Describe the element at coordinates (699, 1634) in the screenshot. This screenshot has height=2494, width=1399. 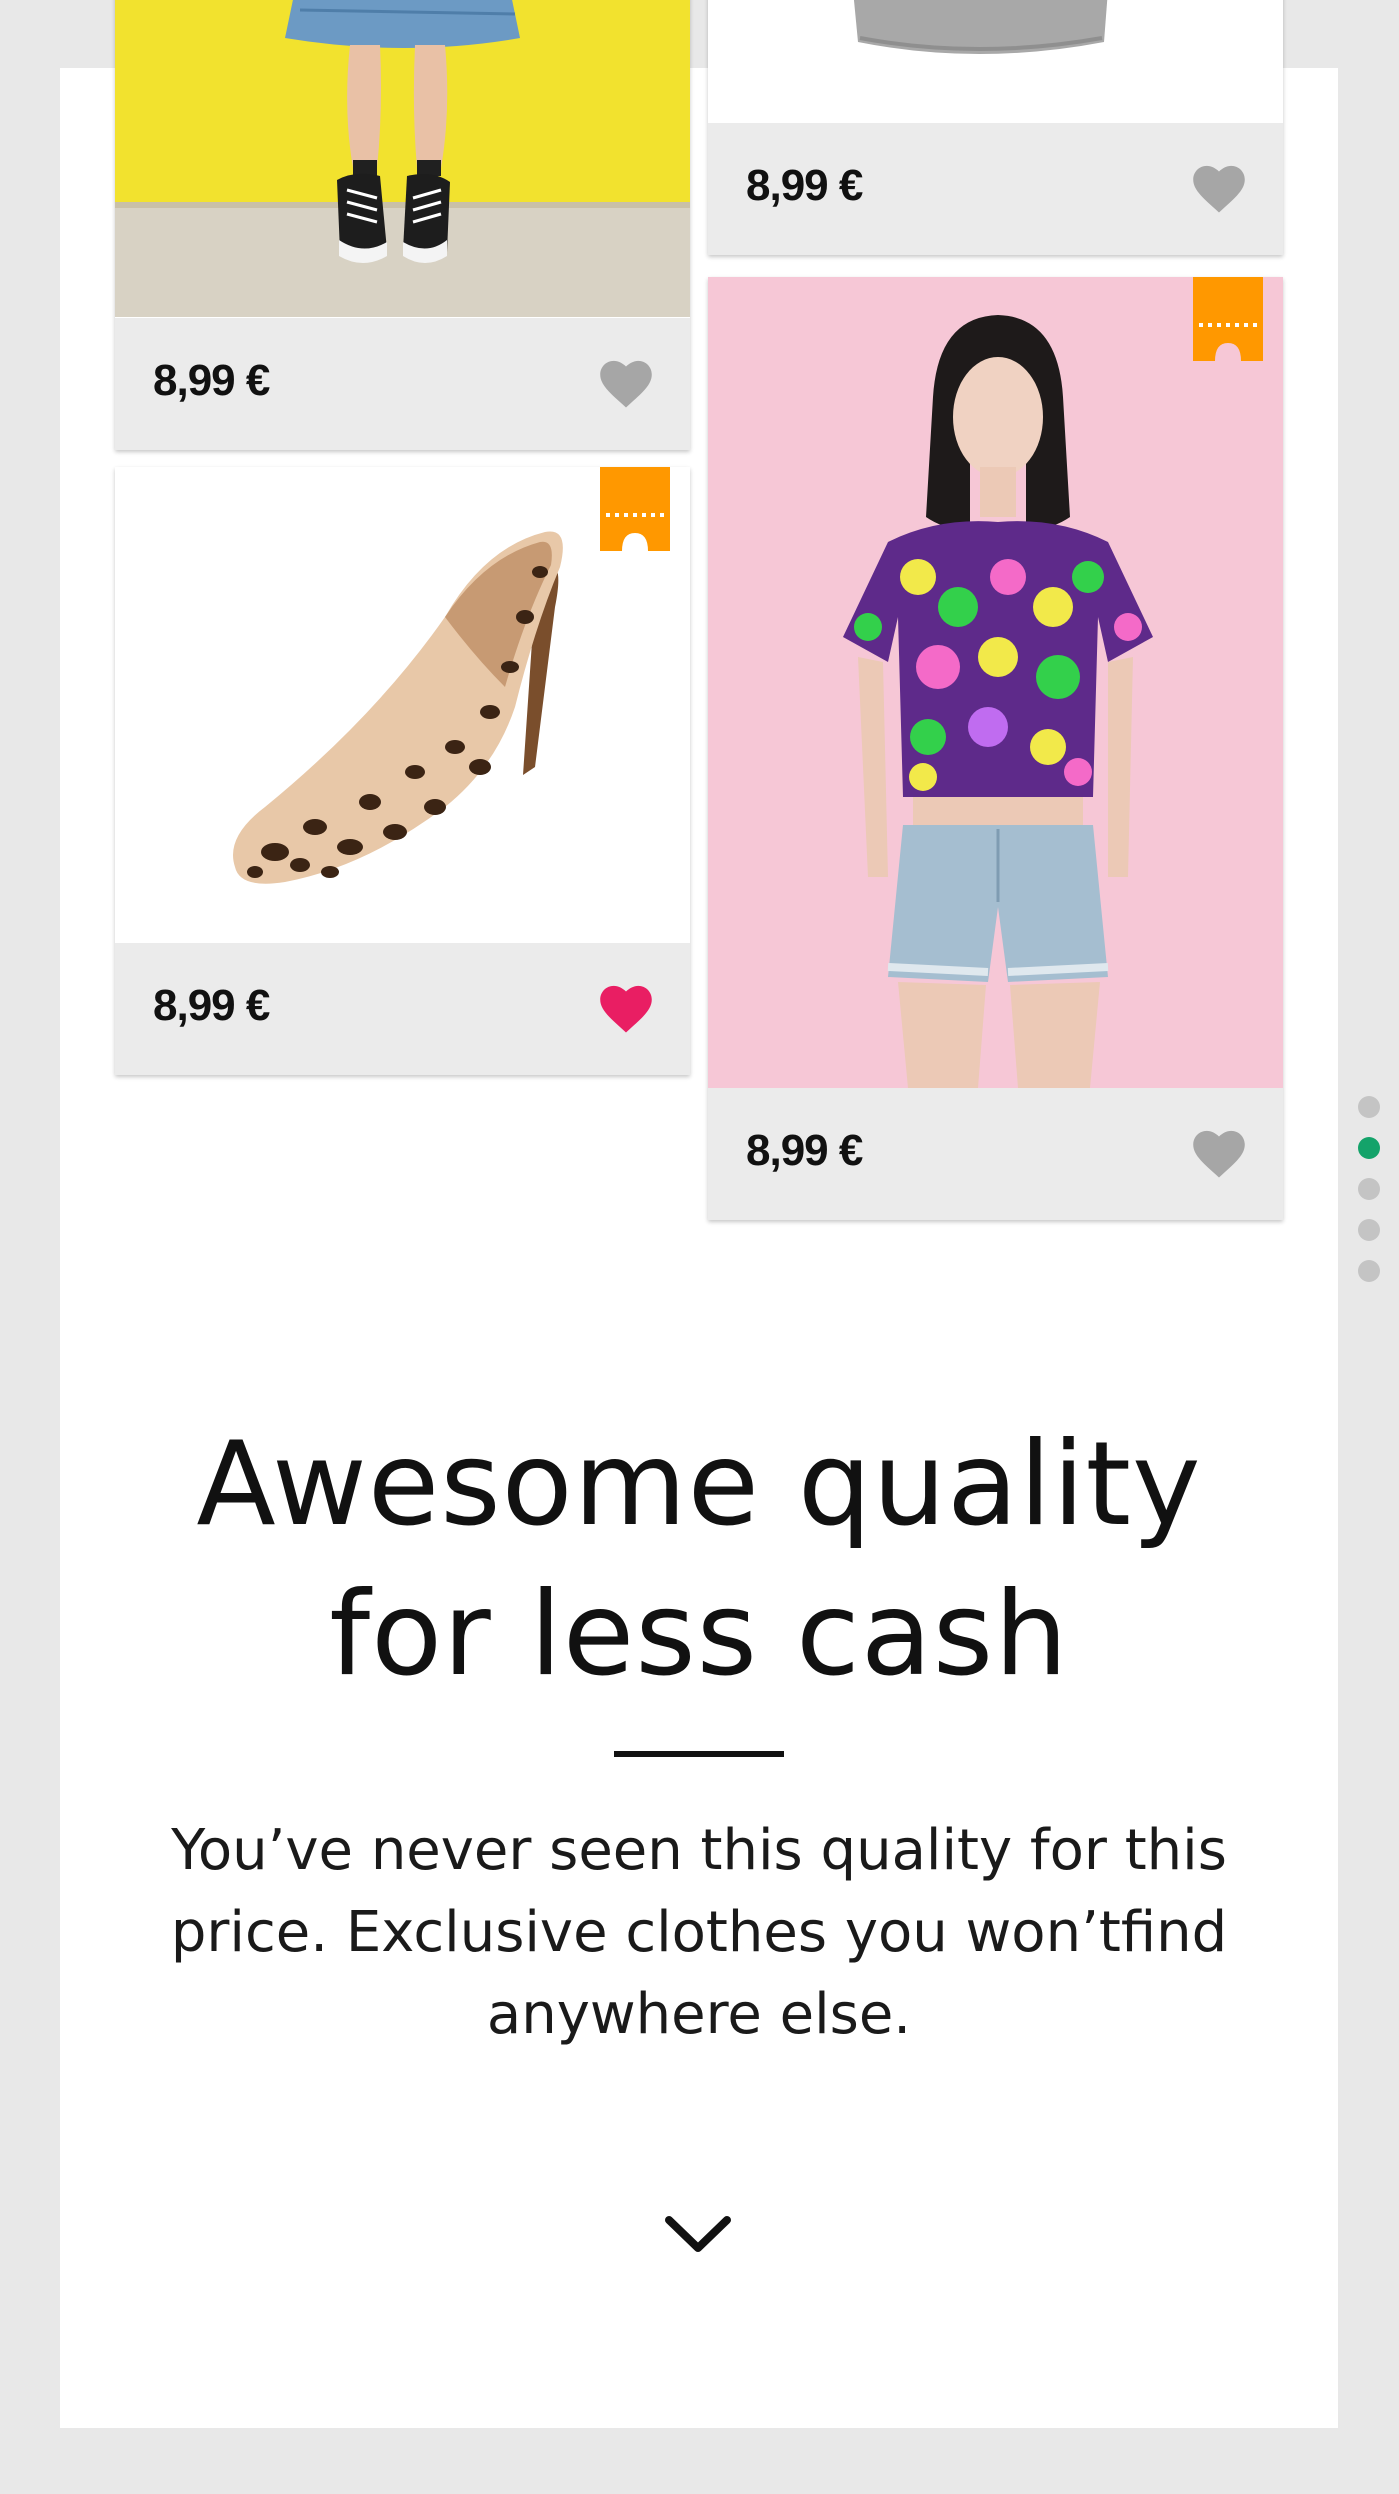
I see `headline-line: for less cash` at that location.